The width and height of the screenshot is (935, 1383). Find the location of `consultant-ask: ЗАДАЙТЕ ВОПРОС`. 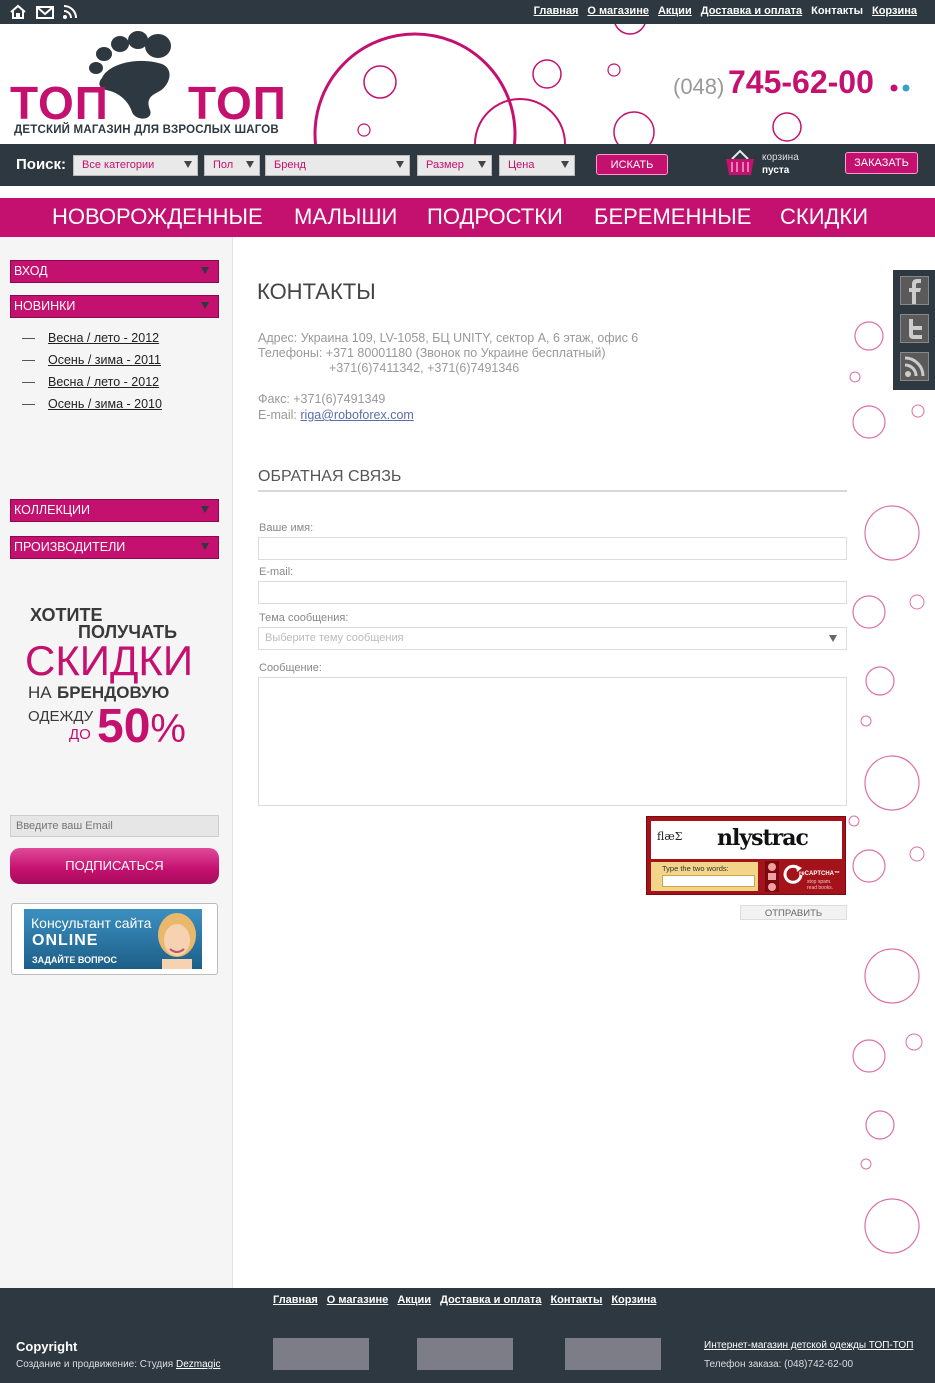

consultant-ask: ЗАДАЙТЕ ВОПРОС is located at coordinates (74, 960).